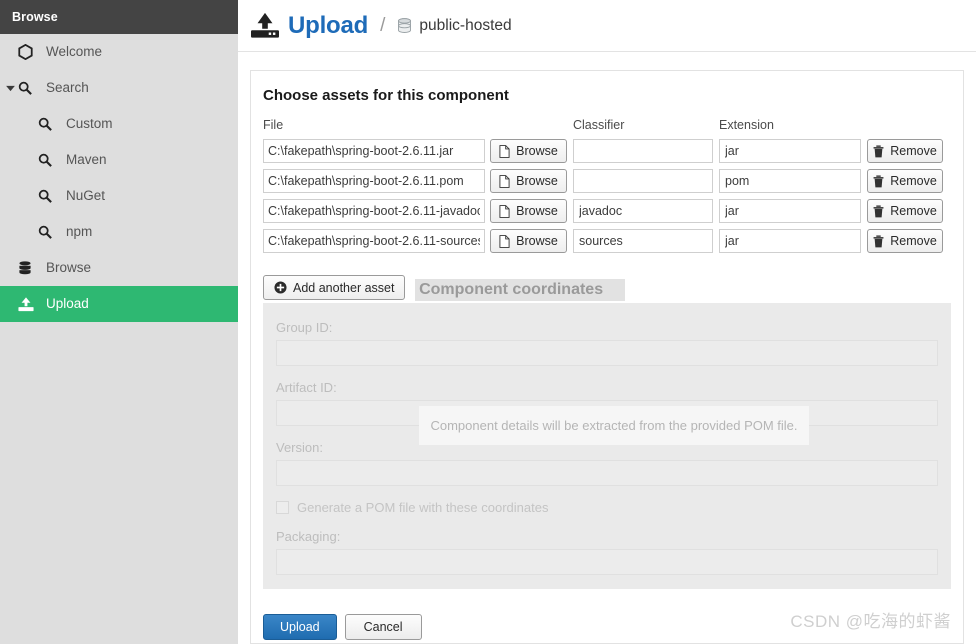 The height and width of the screenshot is (644, 976). What do you see at coordinates (119, 268) in the screenshot?
I see `sidebar-item-browse: Browse` at bounding box center [119, 268].